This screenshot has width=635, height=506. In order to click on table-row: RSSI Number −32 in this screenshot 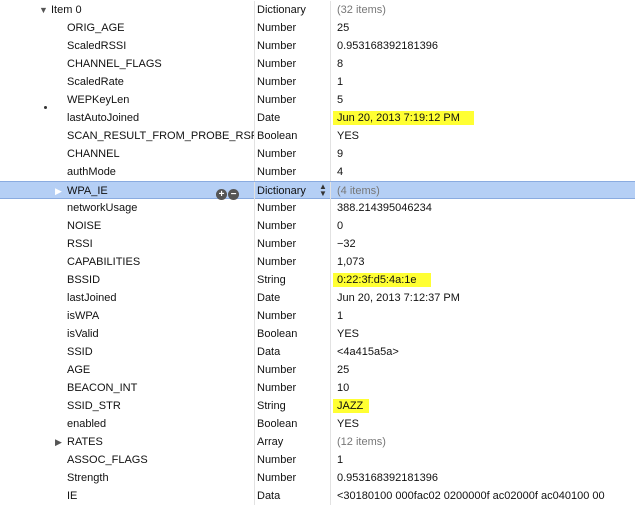, I will do `click(317, 244)`.